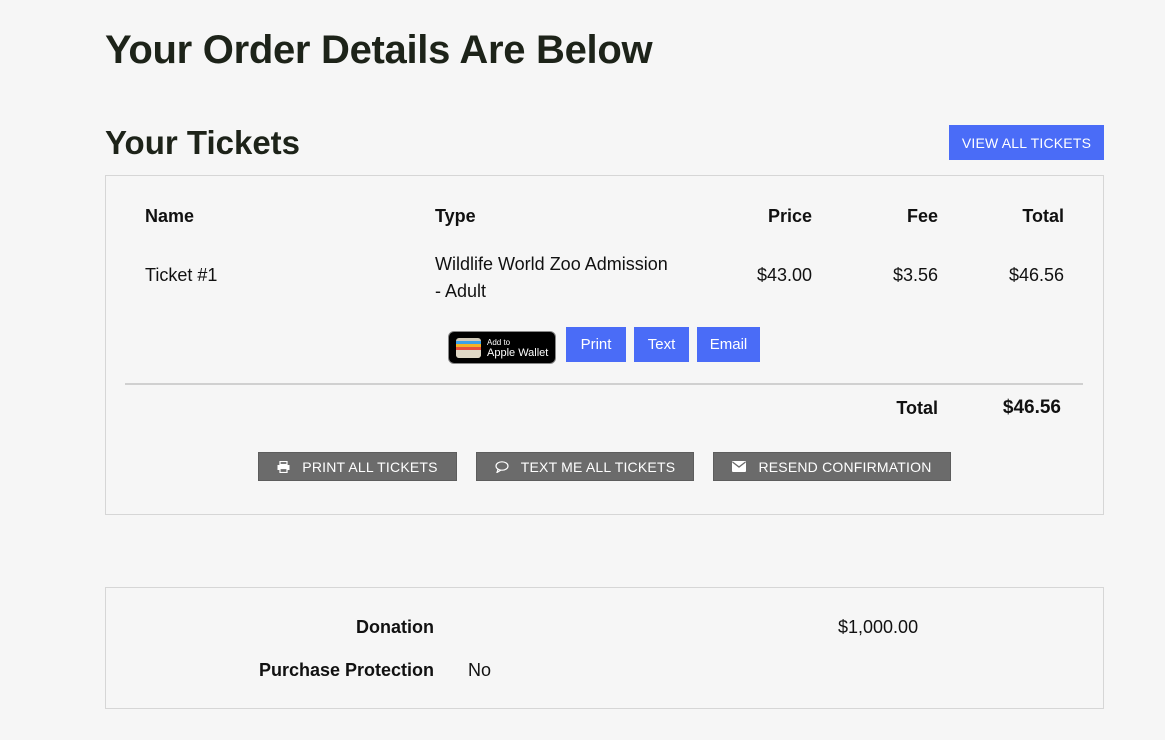 This screenshot has width=1165, height=740. Describe the element at coordinates (661, 344) in the screenshot. I see `text-ticket-button: Text` at that location.